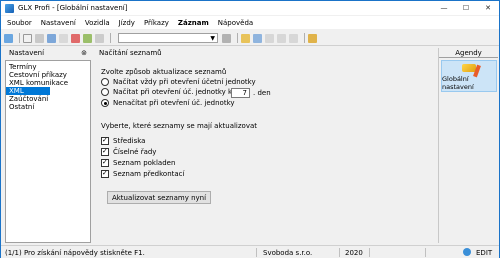  Describe the element at coordinates (181, 92) in the screenshot. I see `radio-label: Načítat při otevření úč. jednotky každý` at that location.